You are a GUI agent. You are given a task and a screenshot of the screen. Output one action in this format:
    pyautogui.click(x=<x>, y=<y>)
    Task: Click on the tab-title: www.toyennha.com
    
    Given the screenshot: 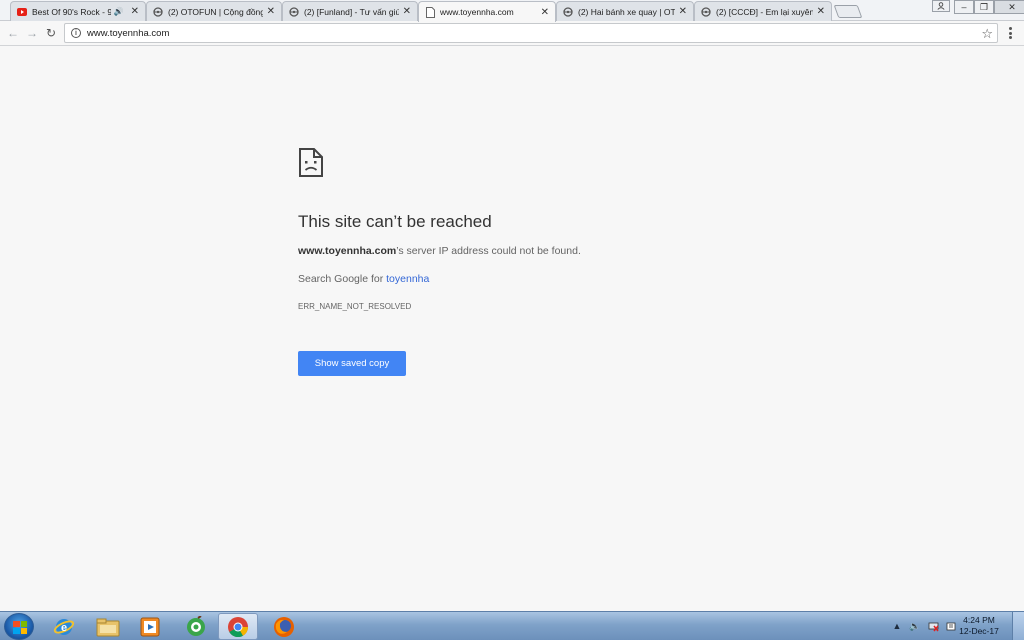 What is the action you would take?
    pyautogui.click(x=477, y=12)
    